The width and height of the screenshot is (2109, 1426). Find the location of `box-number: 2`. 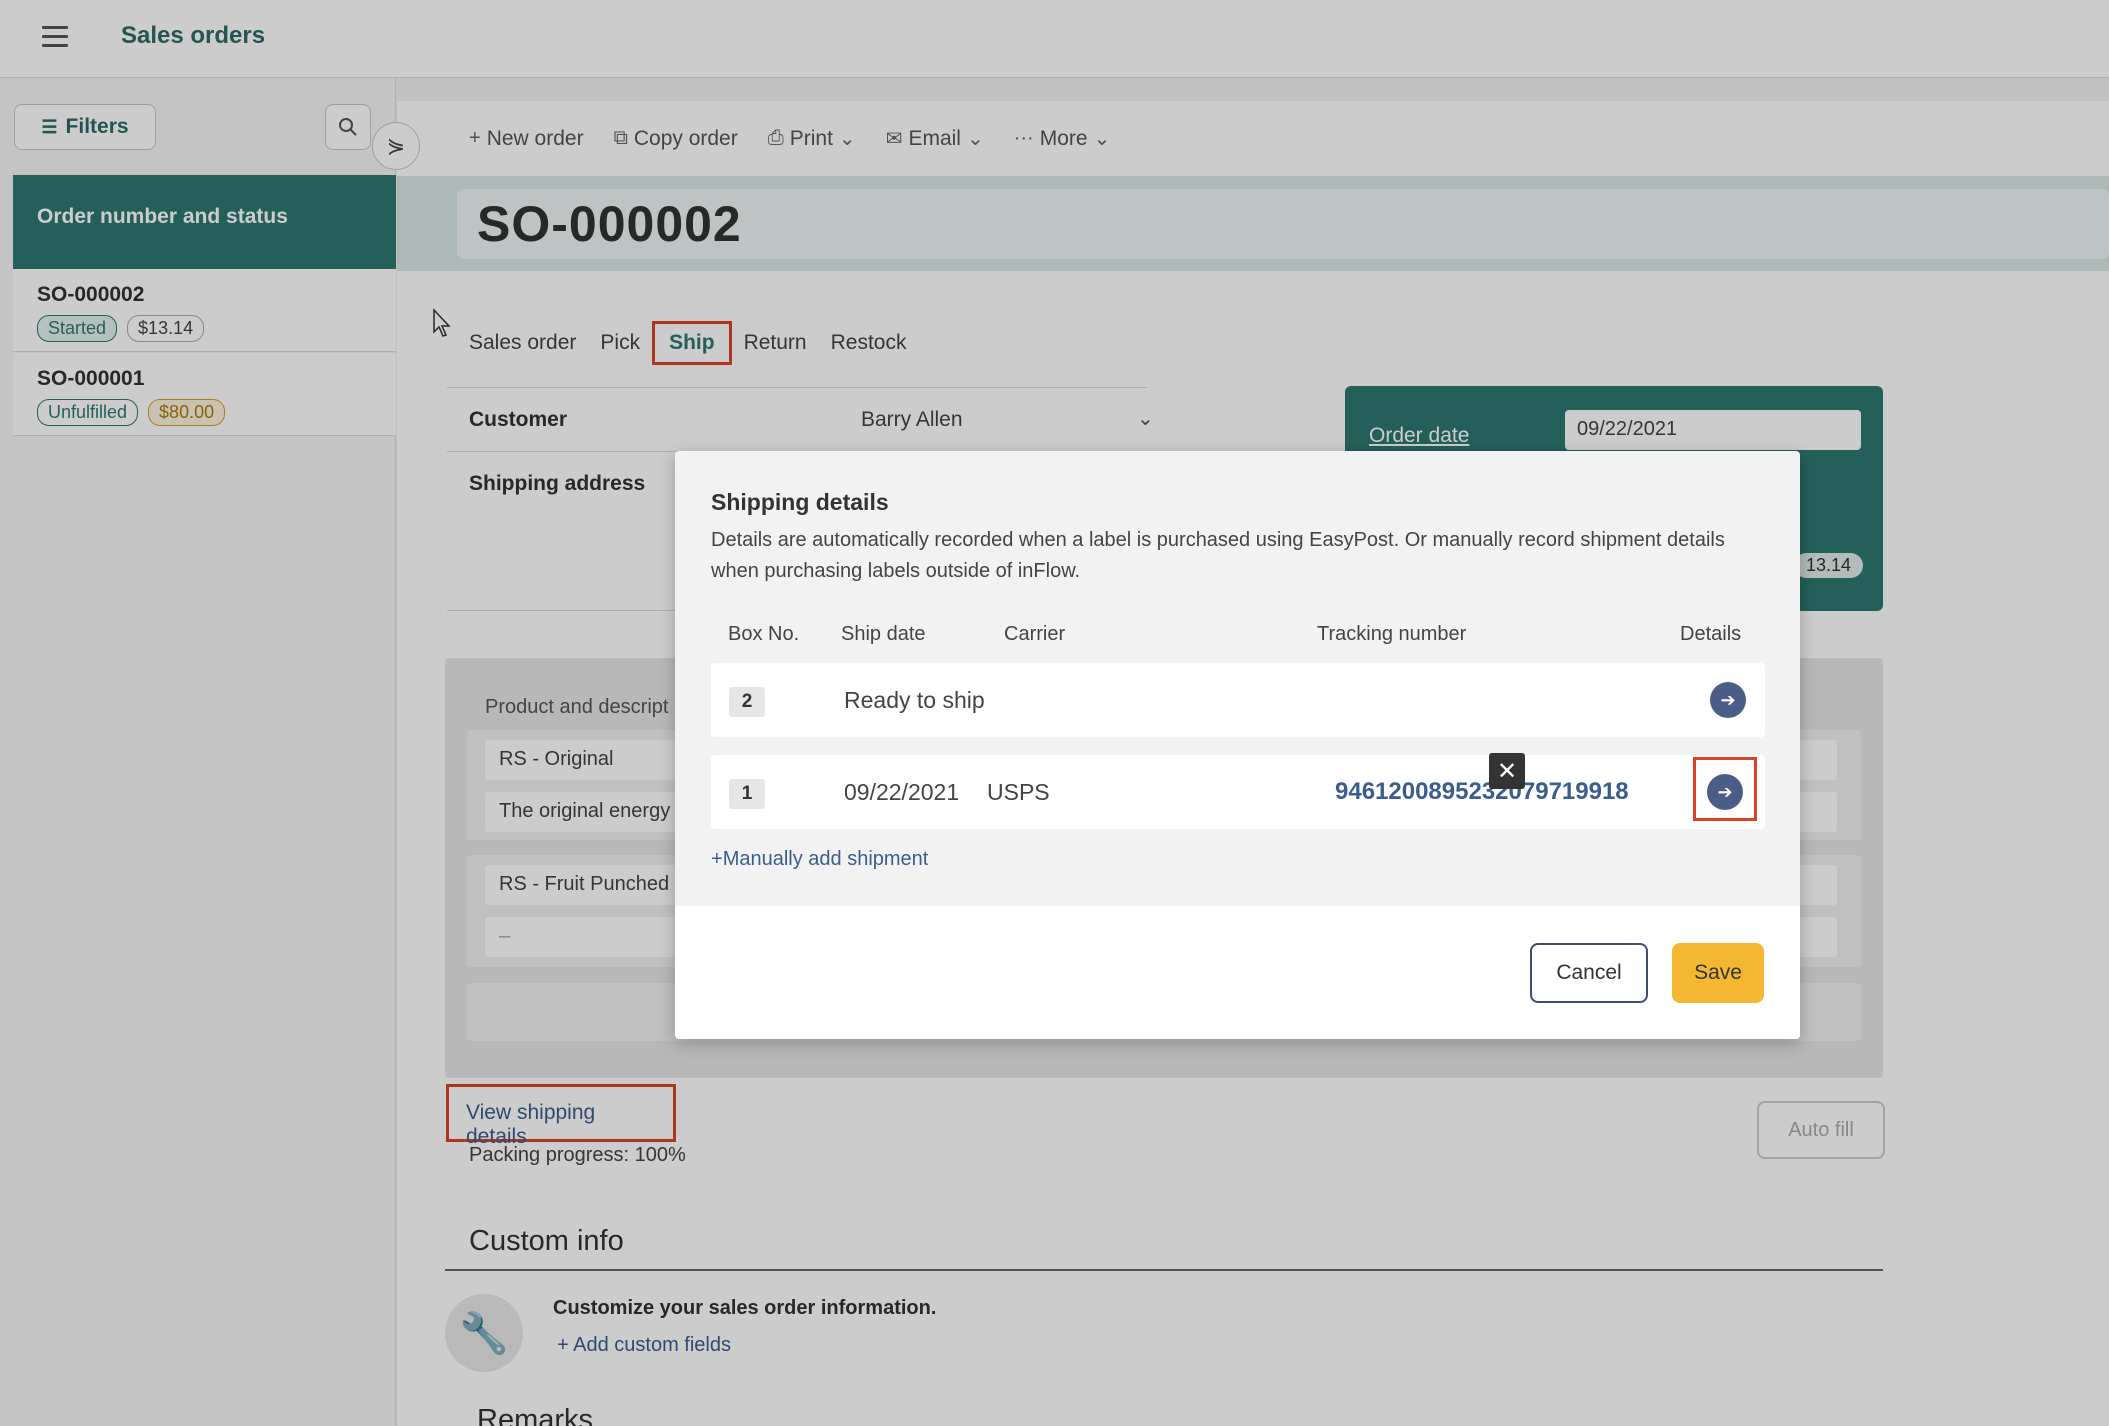

box-number: 2 is located at coordinates (747, 702).